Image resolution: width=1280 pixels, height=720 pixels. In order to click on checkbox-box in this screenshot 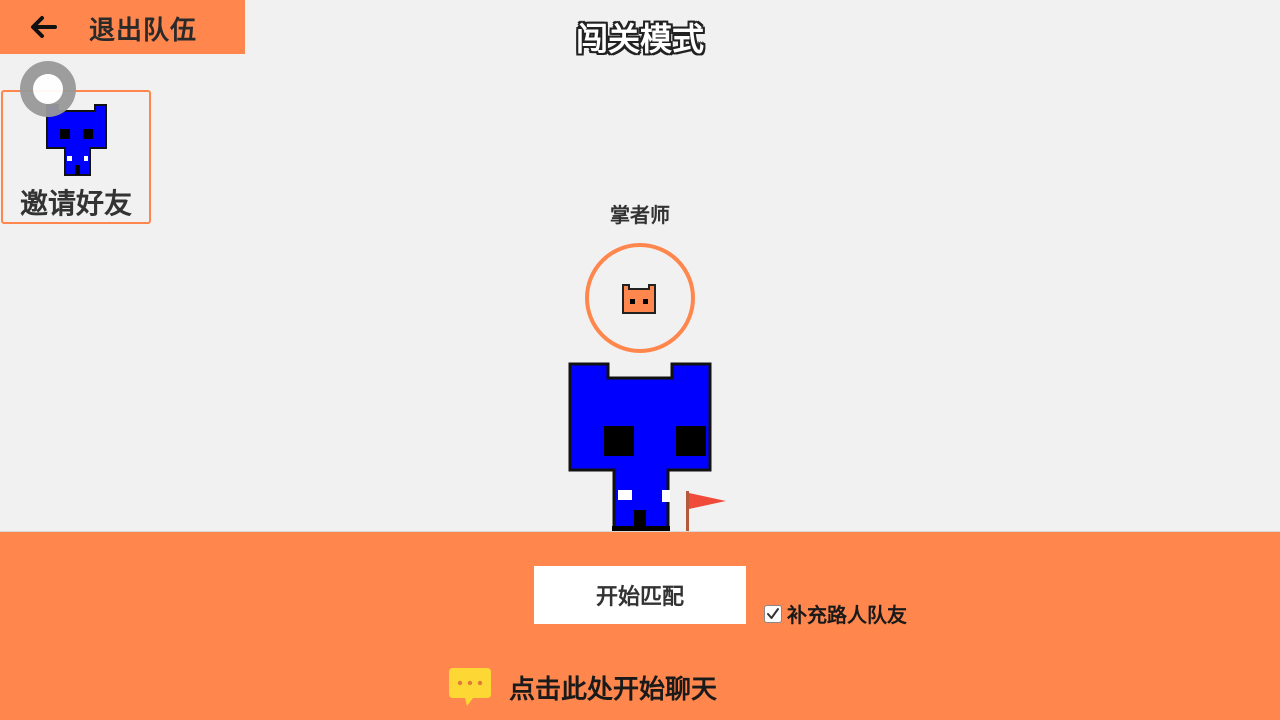, I will do `click(773, 613)`.